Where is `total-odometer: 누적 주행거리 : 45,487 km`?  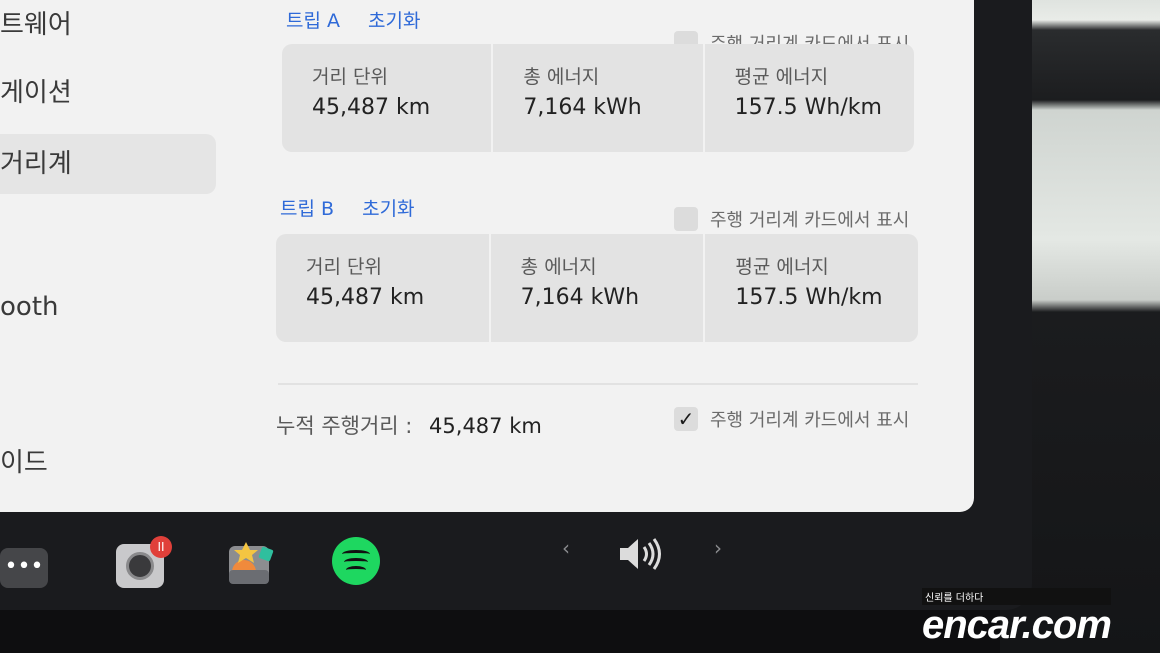 total-odometer: 누적 주행거리 : 45,487 km is located at coordinates (409, 425).